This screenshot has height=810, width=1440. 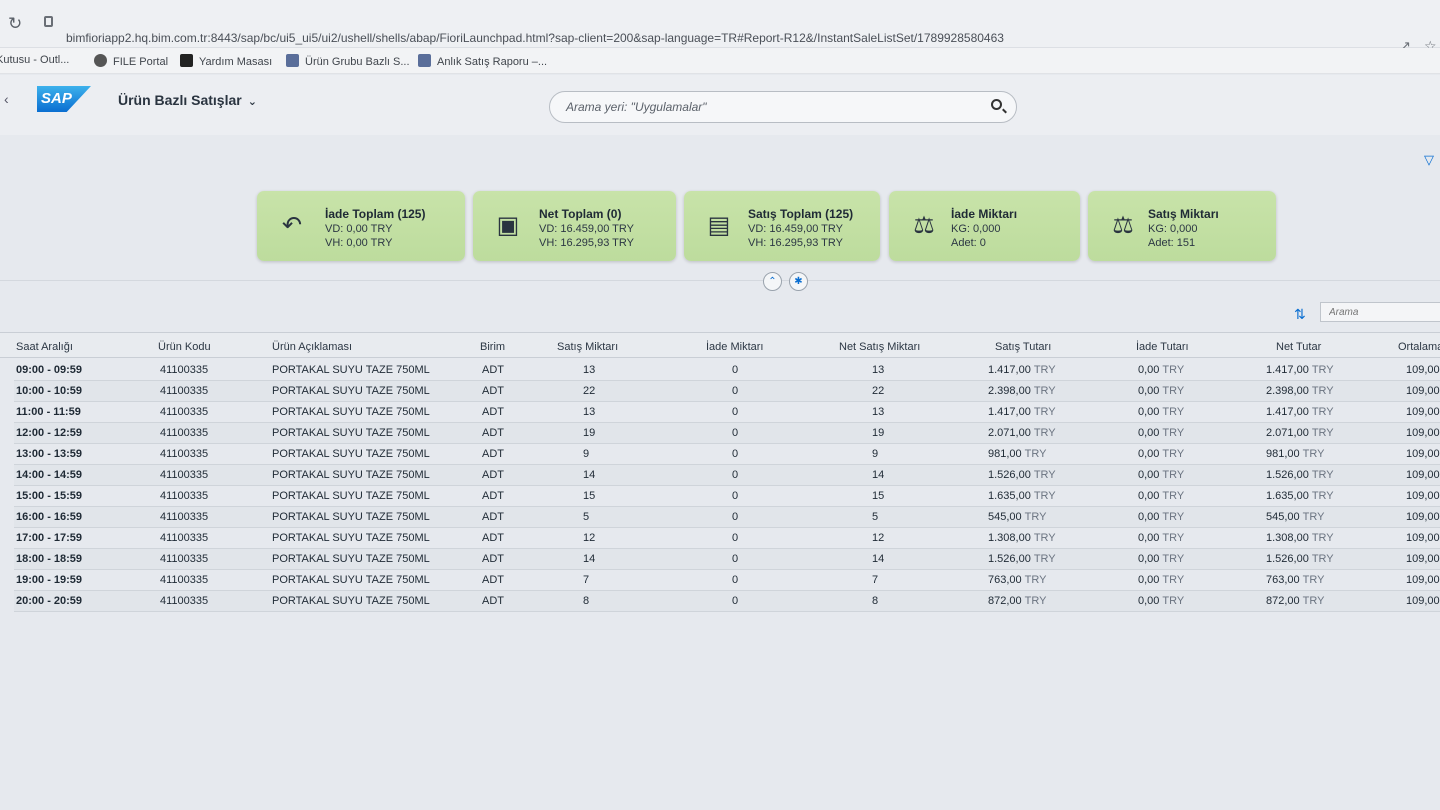 I want to click on cell-net-sales-qty: 14, so click(x=878, y=475).